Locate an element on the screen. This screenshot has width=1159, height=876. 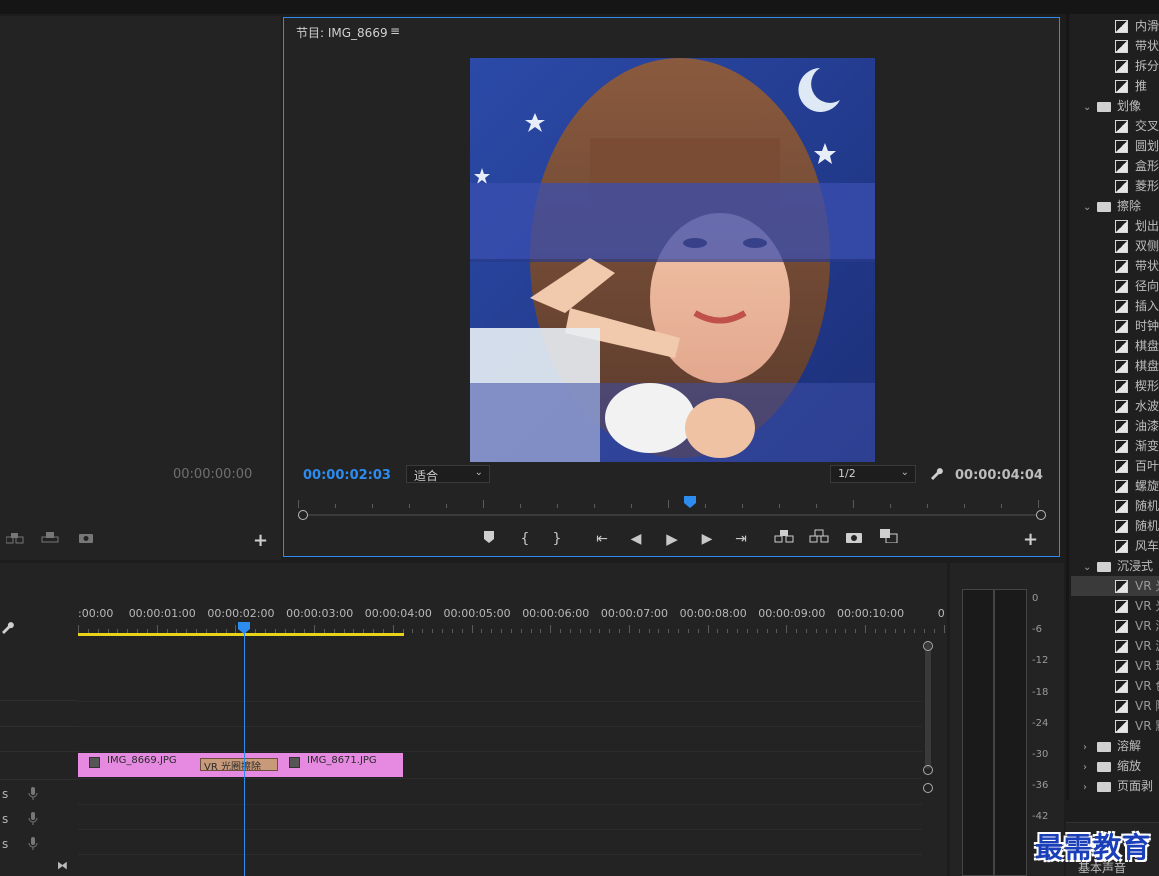
go-to-out-icon: ⇥ is located at coordinates (741, 539).